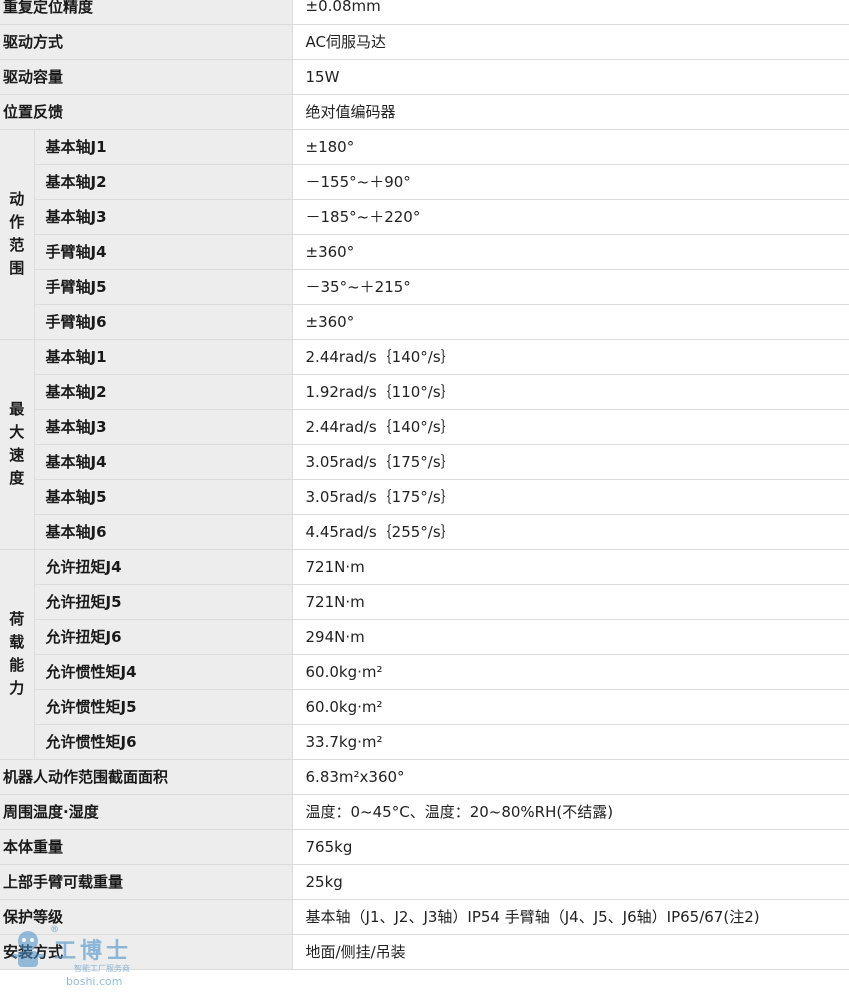 The height and width of the screenshot is (1003, 849). Describe the element at coordinates (570, 952) in the screenshot. I see `row-value: 地面/侧挂/吊装` at that location.